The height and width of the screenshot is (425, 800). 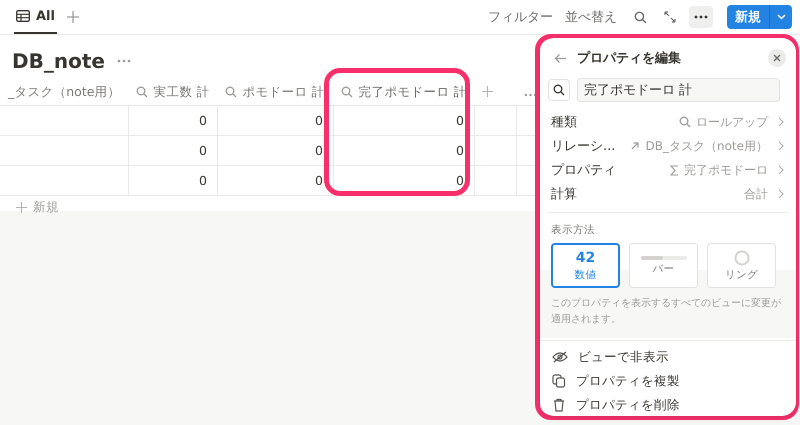 I want to click on toolbar-link: 並べ替え, so click(x=591, y=17).